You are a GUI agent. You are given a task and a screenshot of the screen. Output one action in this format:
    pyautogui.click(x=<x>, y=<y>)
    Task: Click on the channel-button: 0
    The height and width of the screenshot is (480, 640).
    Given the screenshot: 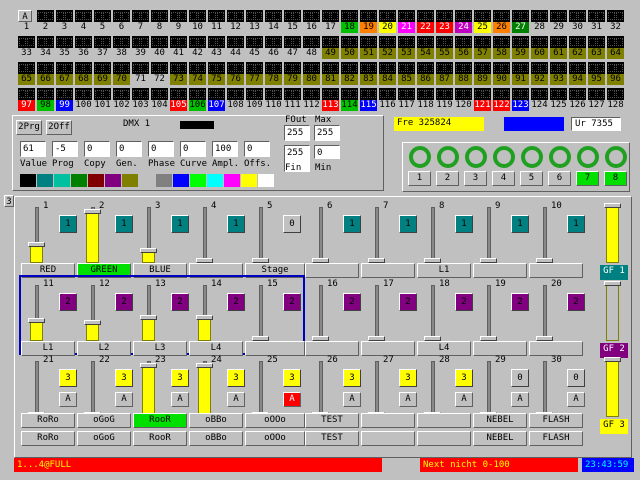 What is the action you would take?
    pyautogui.click(x=292, y=224)
    